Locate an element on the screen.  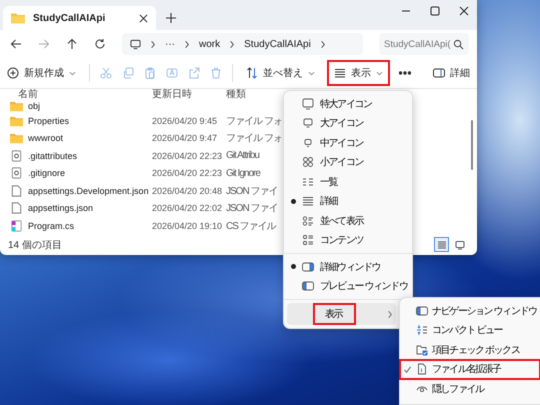
menu-item: ナビゲーション ウィンドウ is located at coordinates (470, 310).